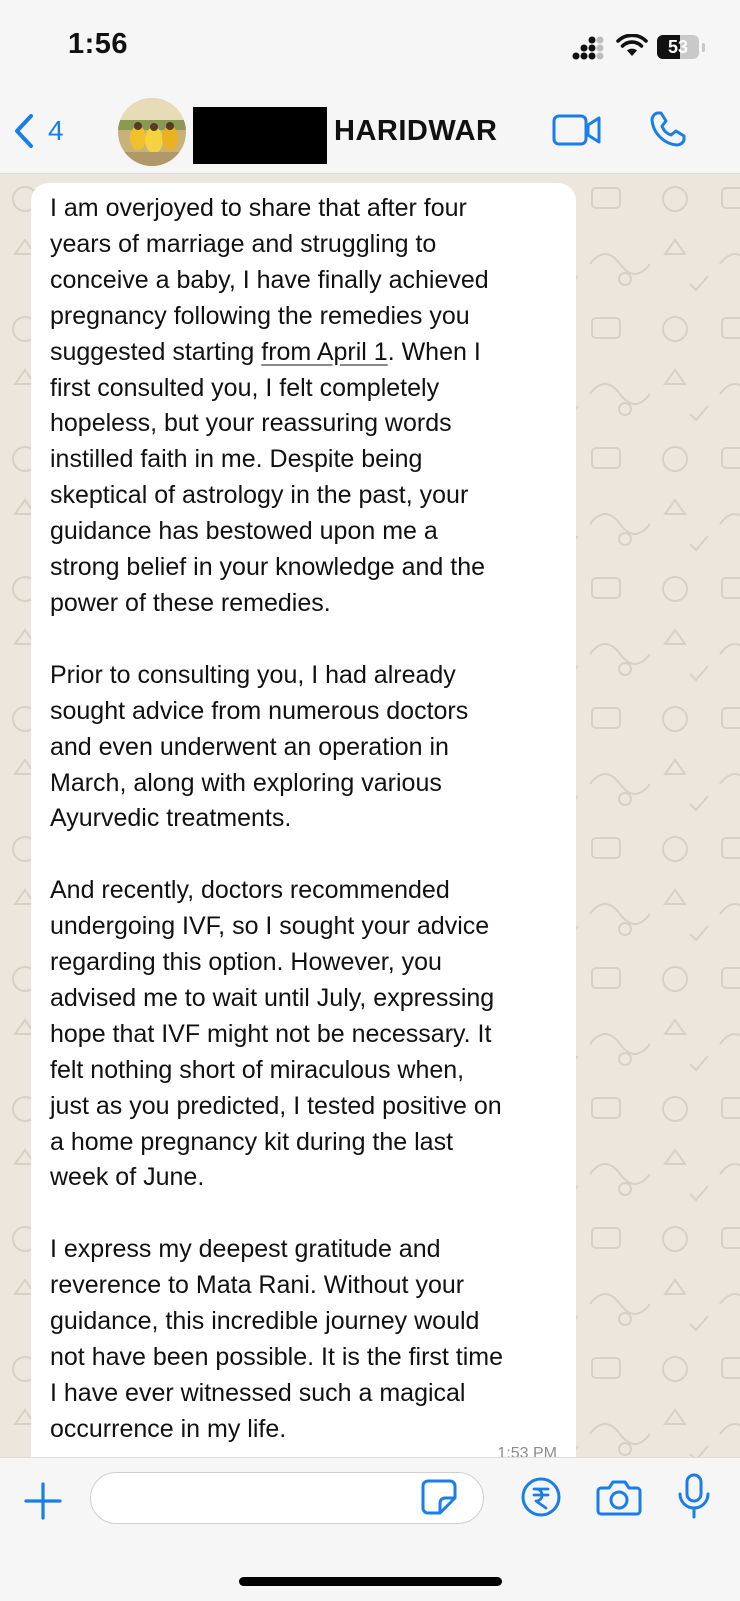 The height and width of the screenshot is (1601, 740). What do you see at coordinates (39, 131) in the screenshot?
I see `back-button: 4` at bounding box center [39, 131].